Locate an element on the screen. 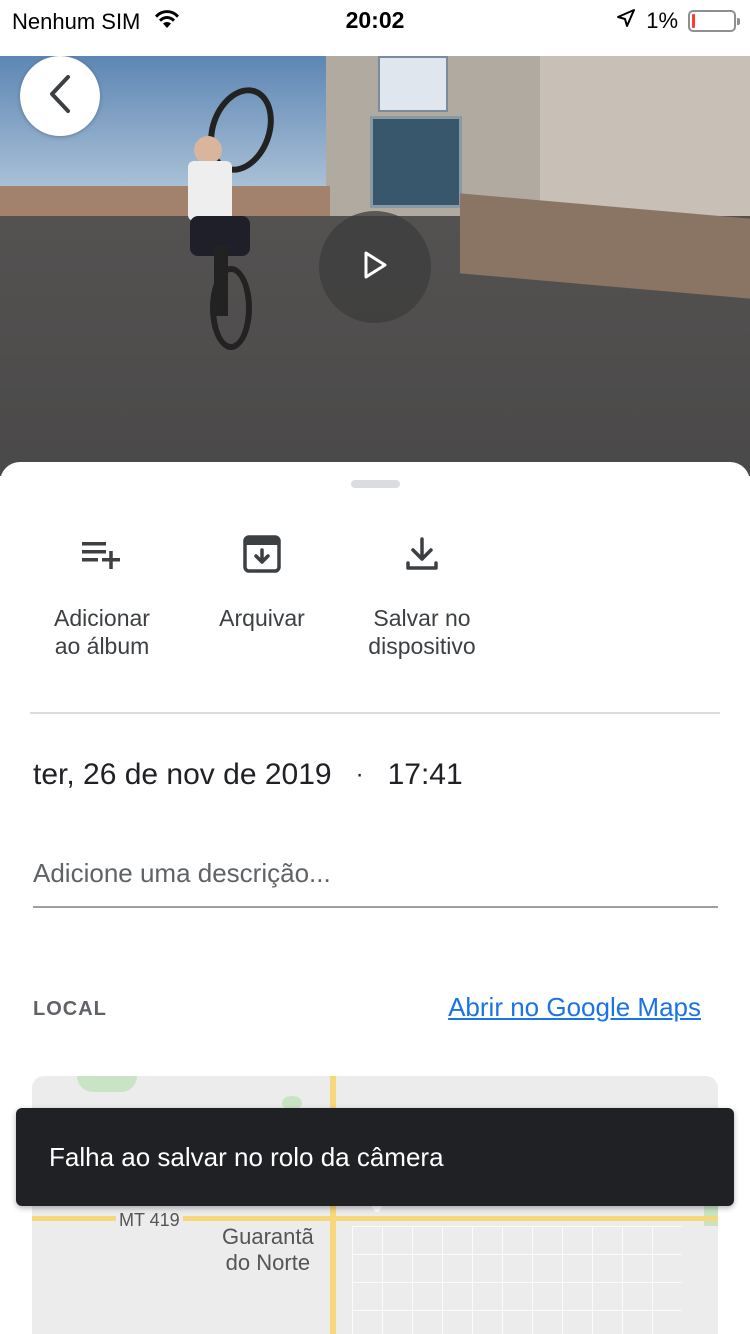  map-road-label: MT 419 is located at coordinates (149, 1220).